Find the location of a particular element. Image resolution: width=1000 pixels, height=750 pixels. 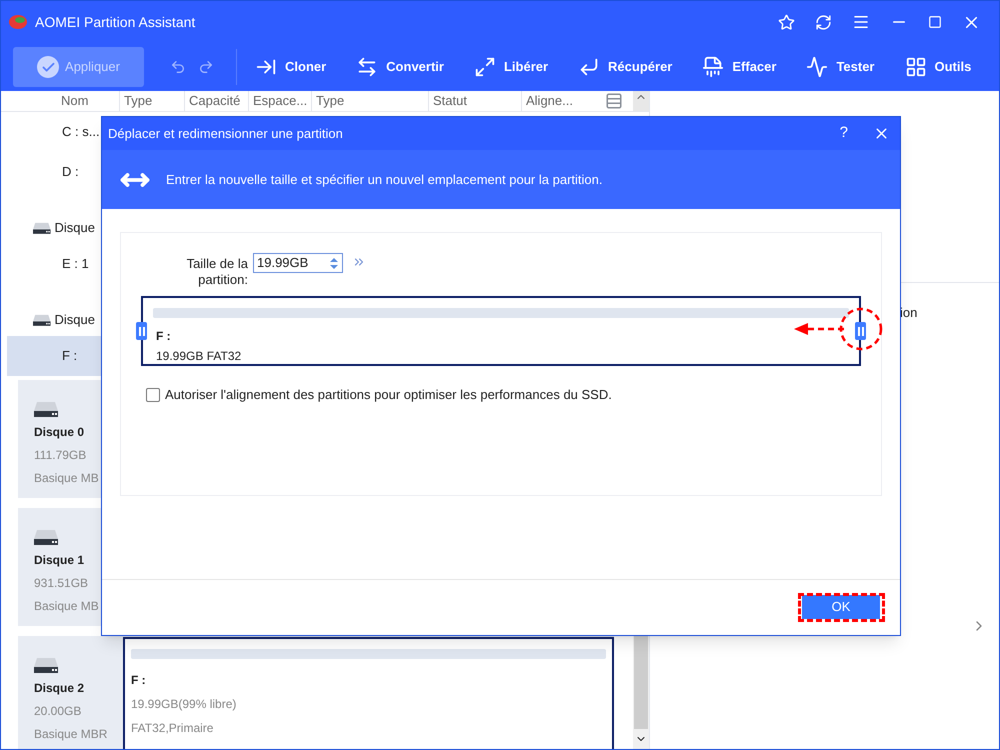

disk-size: 931.51GB is located at coordinates (62, 583).